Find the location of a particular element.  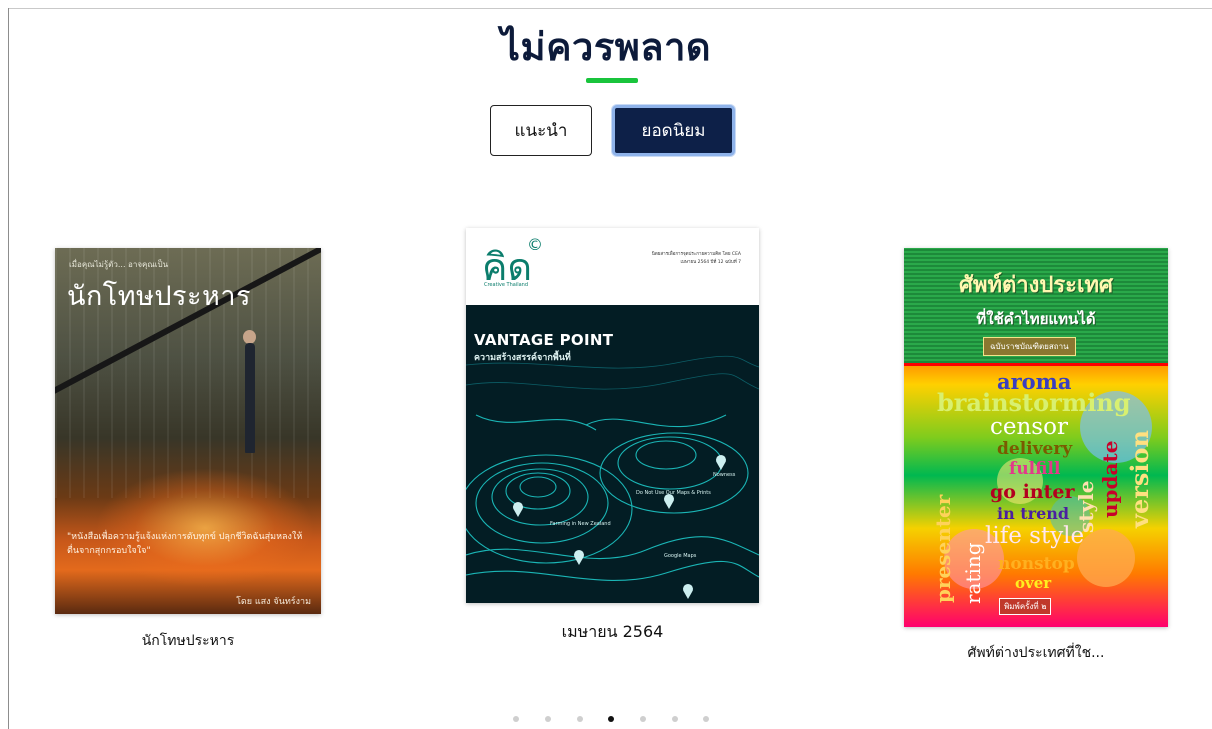

cover-bubble is located at coordinates (1106, 558).